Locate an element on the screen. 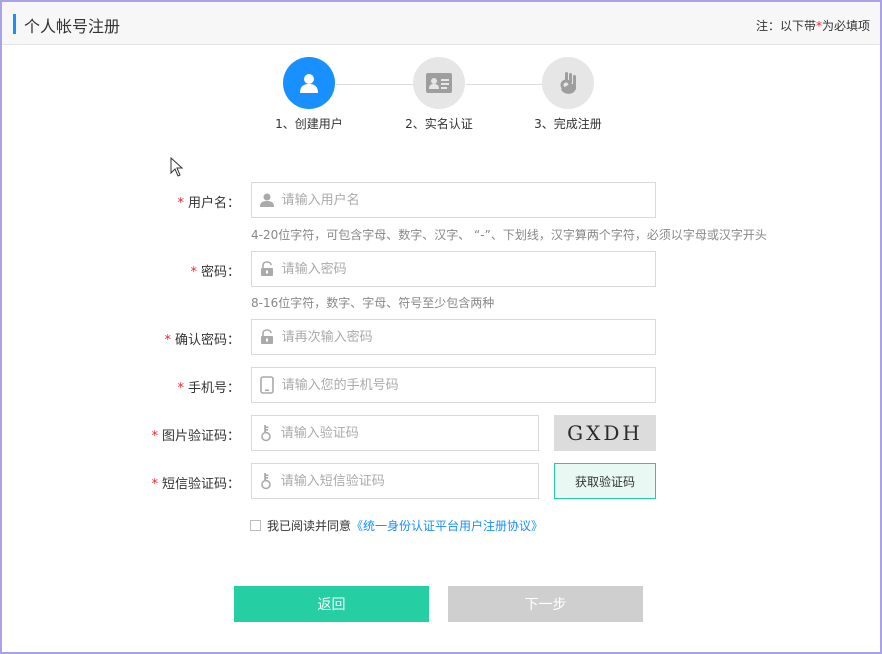 This screenshot has height=654, width=882. agreement-text: 我已阅读并同意 is located at coordinates (309, 526).